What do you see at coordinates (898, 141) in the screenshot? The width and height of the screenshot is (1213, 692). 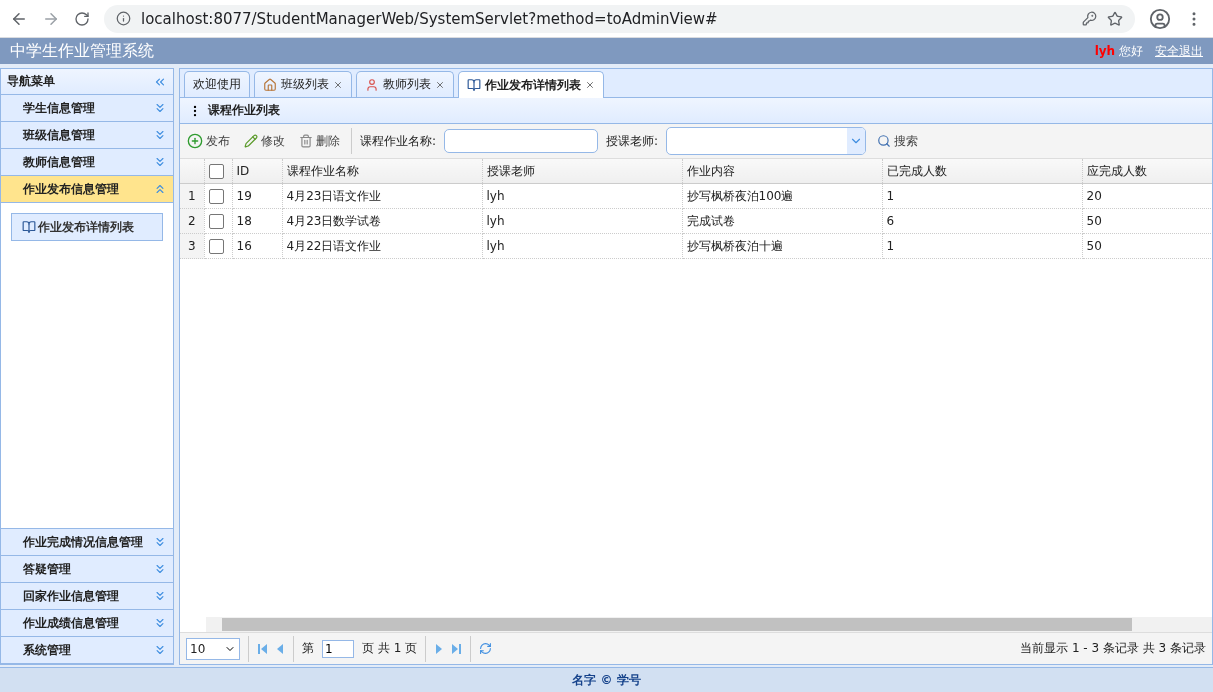 I see `search-button: 搜索` at bounding box center [898, 141].